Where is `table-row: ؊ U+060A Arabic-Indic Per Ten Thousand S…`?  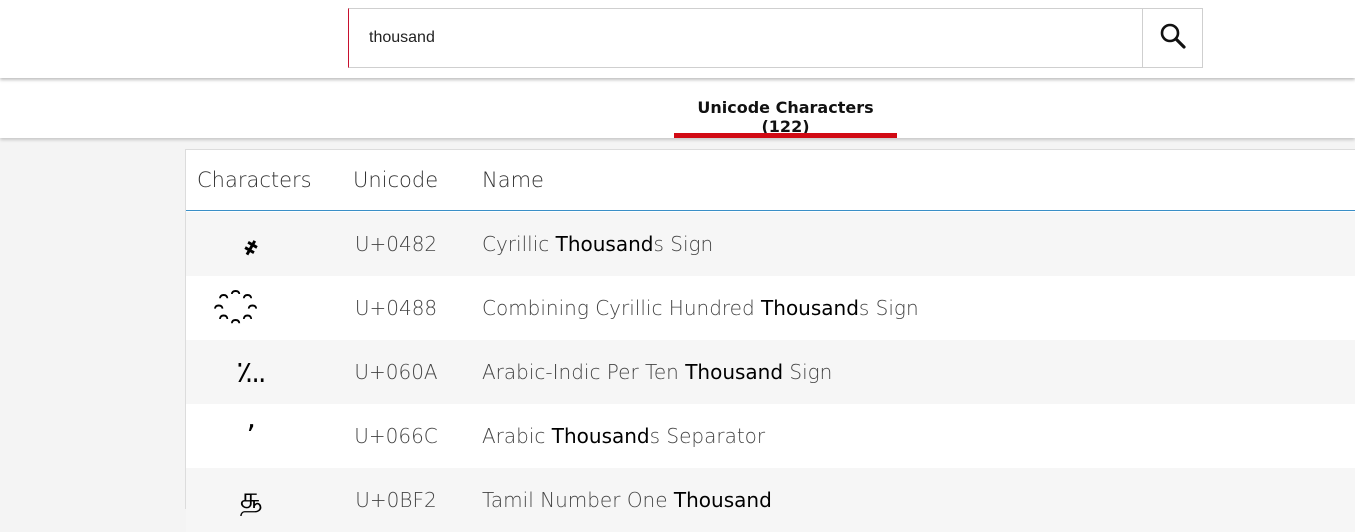 table-row: ؊ U+060A Arabic-Indic Per Ten Thousand S… is located at coordinates (770, 372).